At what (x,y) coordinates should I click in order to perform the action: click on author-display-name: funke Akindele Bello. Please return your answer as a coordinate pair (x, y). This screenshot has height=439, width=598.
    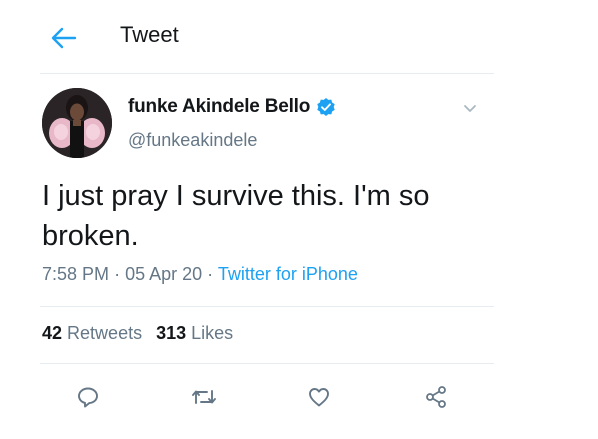
    Looking at the image, I should click on (219, 107).